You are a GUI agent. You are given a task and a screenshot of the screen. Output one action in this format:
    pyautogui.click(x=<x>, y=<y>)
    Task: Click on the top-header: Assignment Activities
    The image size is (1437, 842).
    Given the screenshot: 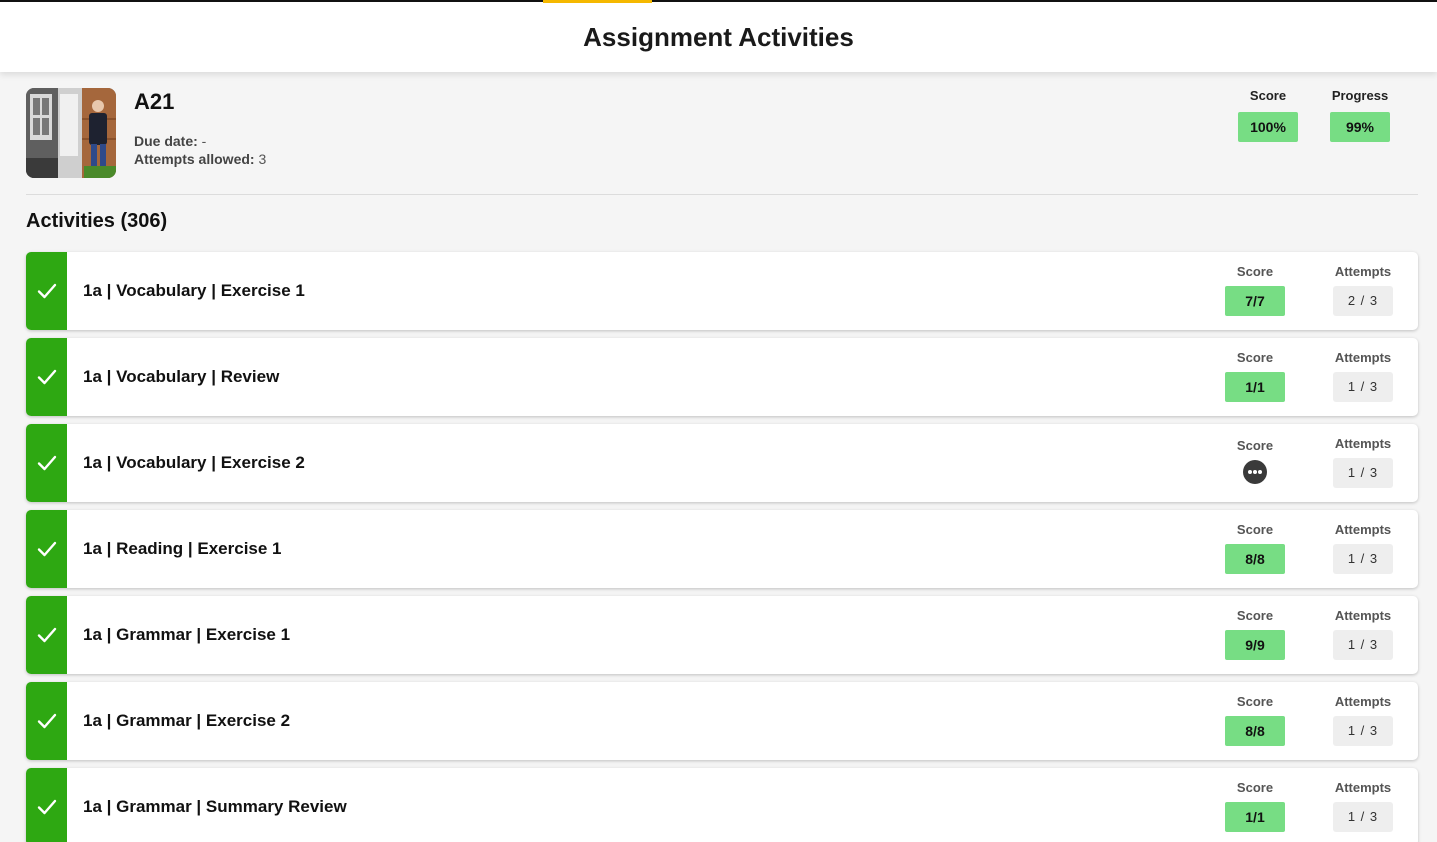 What is the action you would take?
    pyautogui.click(x=718, y=36)
    